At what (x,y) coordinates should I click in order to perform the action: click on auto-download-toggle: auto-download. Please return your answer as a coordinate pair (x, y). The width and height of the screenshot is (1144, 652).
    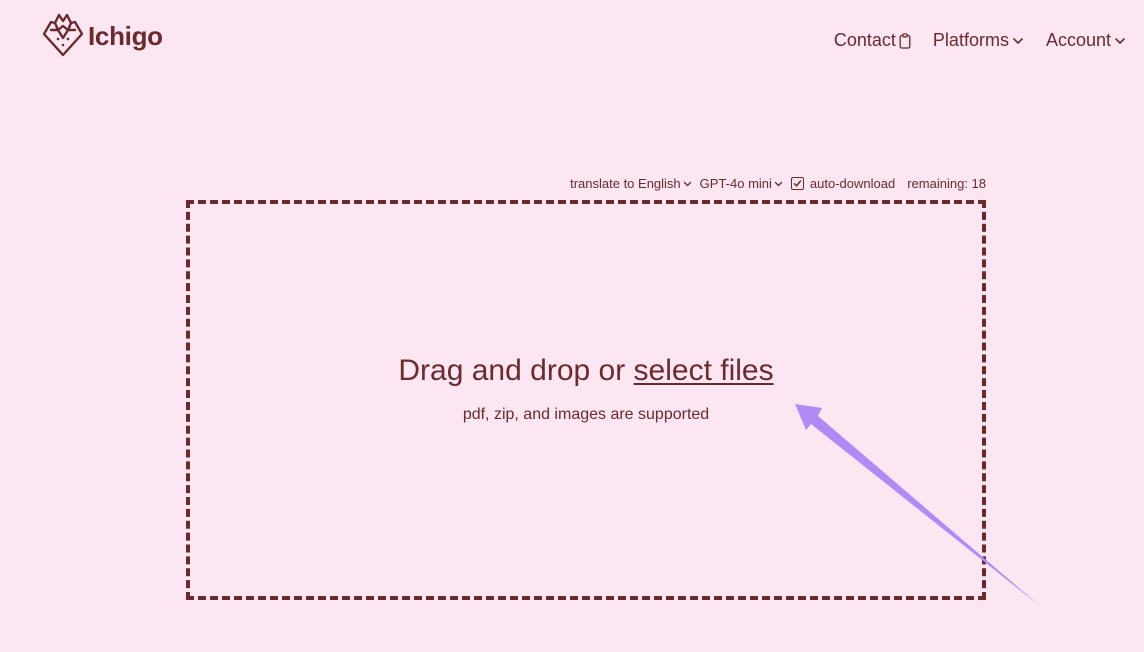
    Looking at the image, I should click on (843, 183).